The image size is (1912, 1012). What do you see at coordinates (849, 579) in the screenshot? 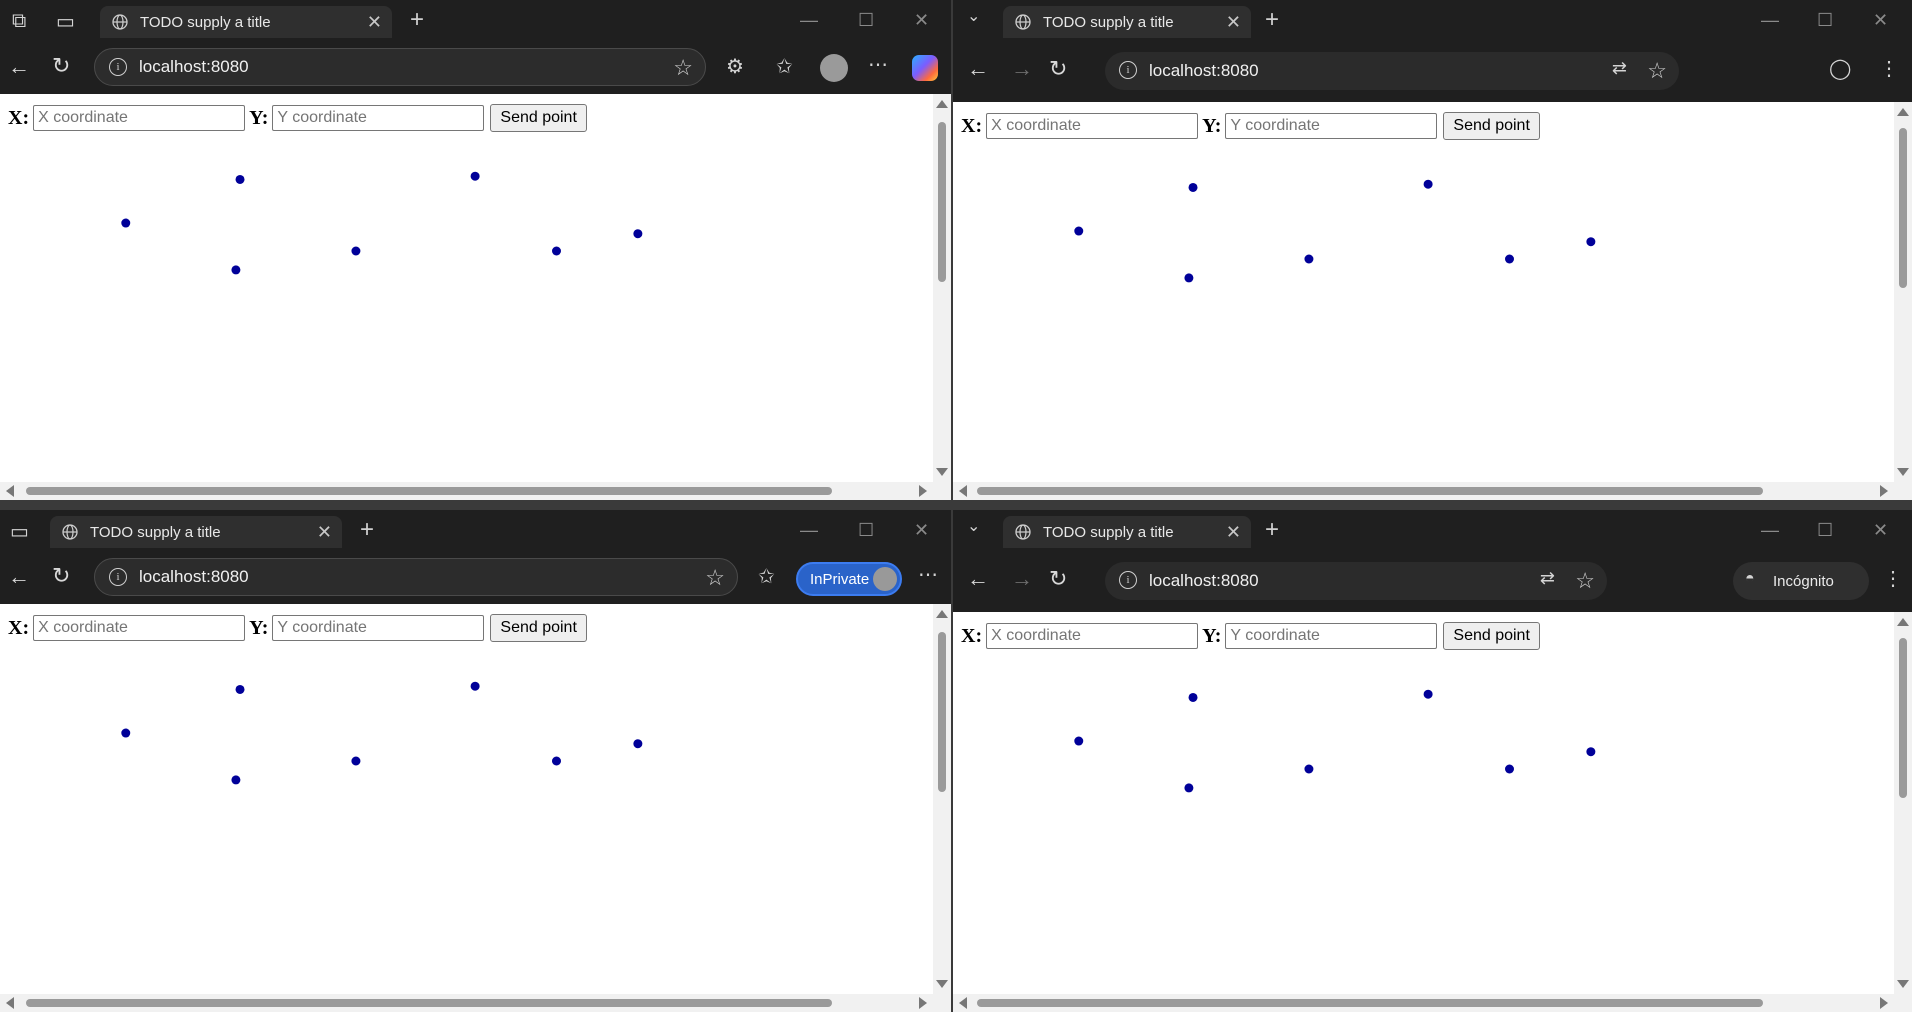
I see `inprivate-badge: InPrivate` at bounding box center [849, 579].